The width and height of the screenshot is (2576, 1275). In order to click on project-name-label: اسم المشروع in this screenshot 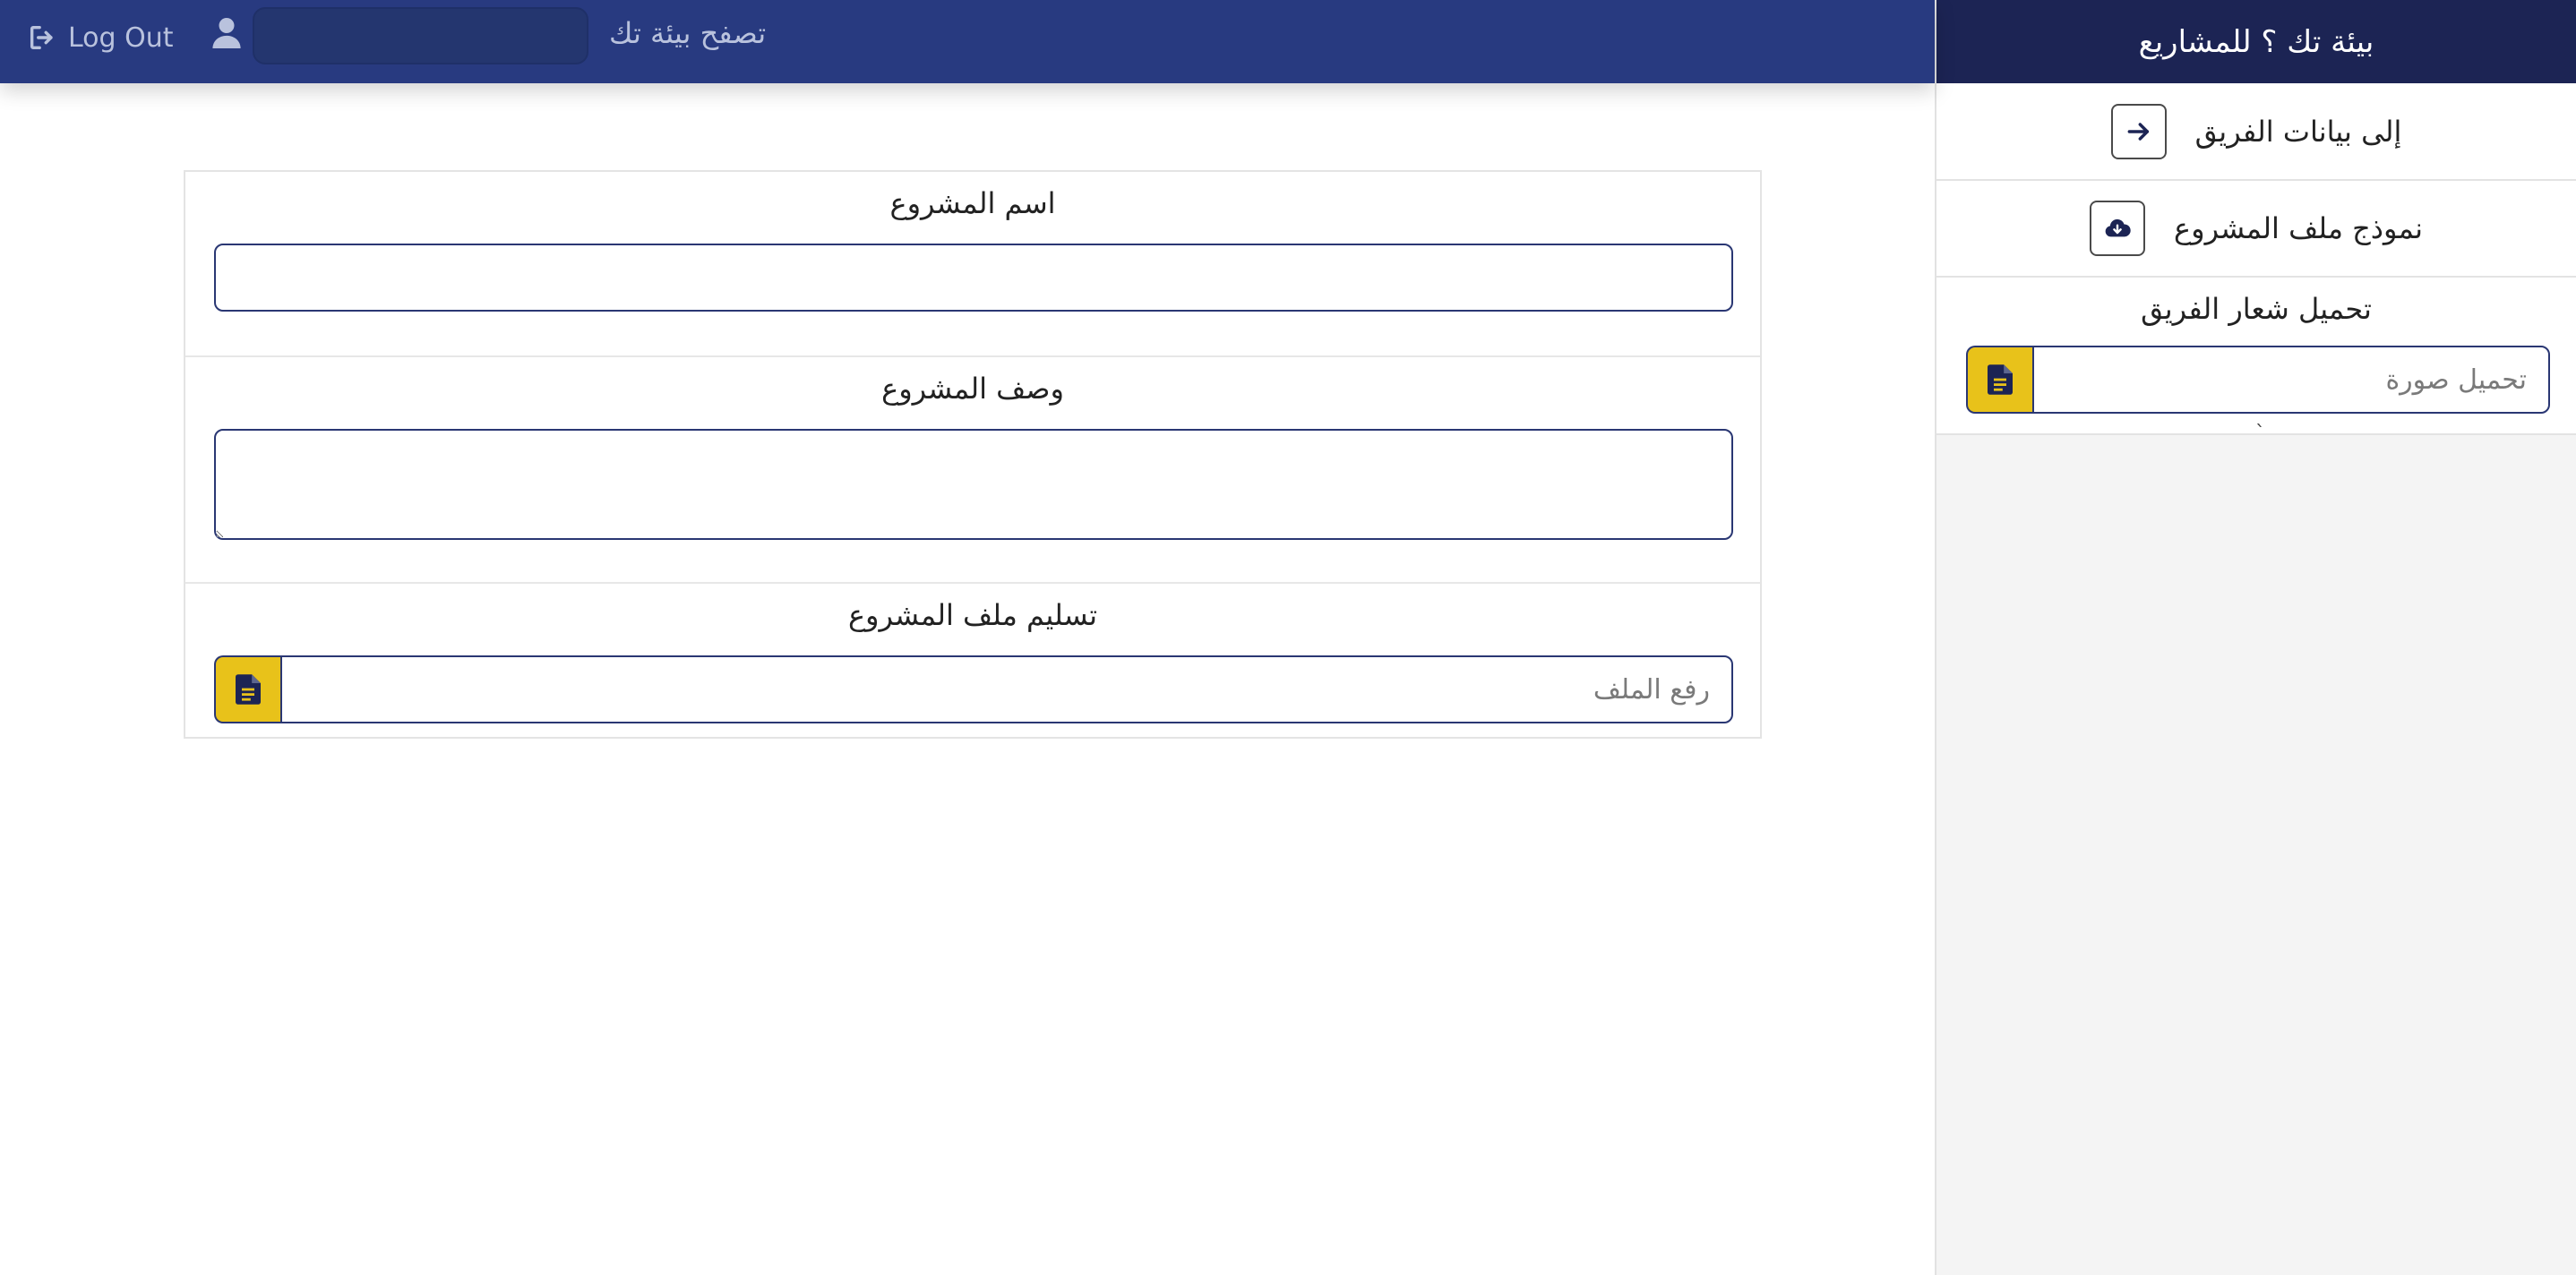, I will do `click(972, 203)`.